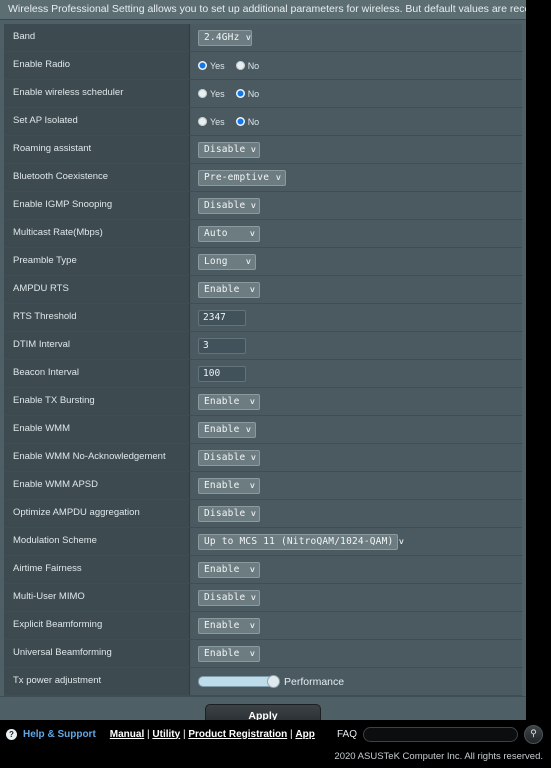  I want to click on setting-row: Tx power adjustment Performance, so click(263, 682).